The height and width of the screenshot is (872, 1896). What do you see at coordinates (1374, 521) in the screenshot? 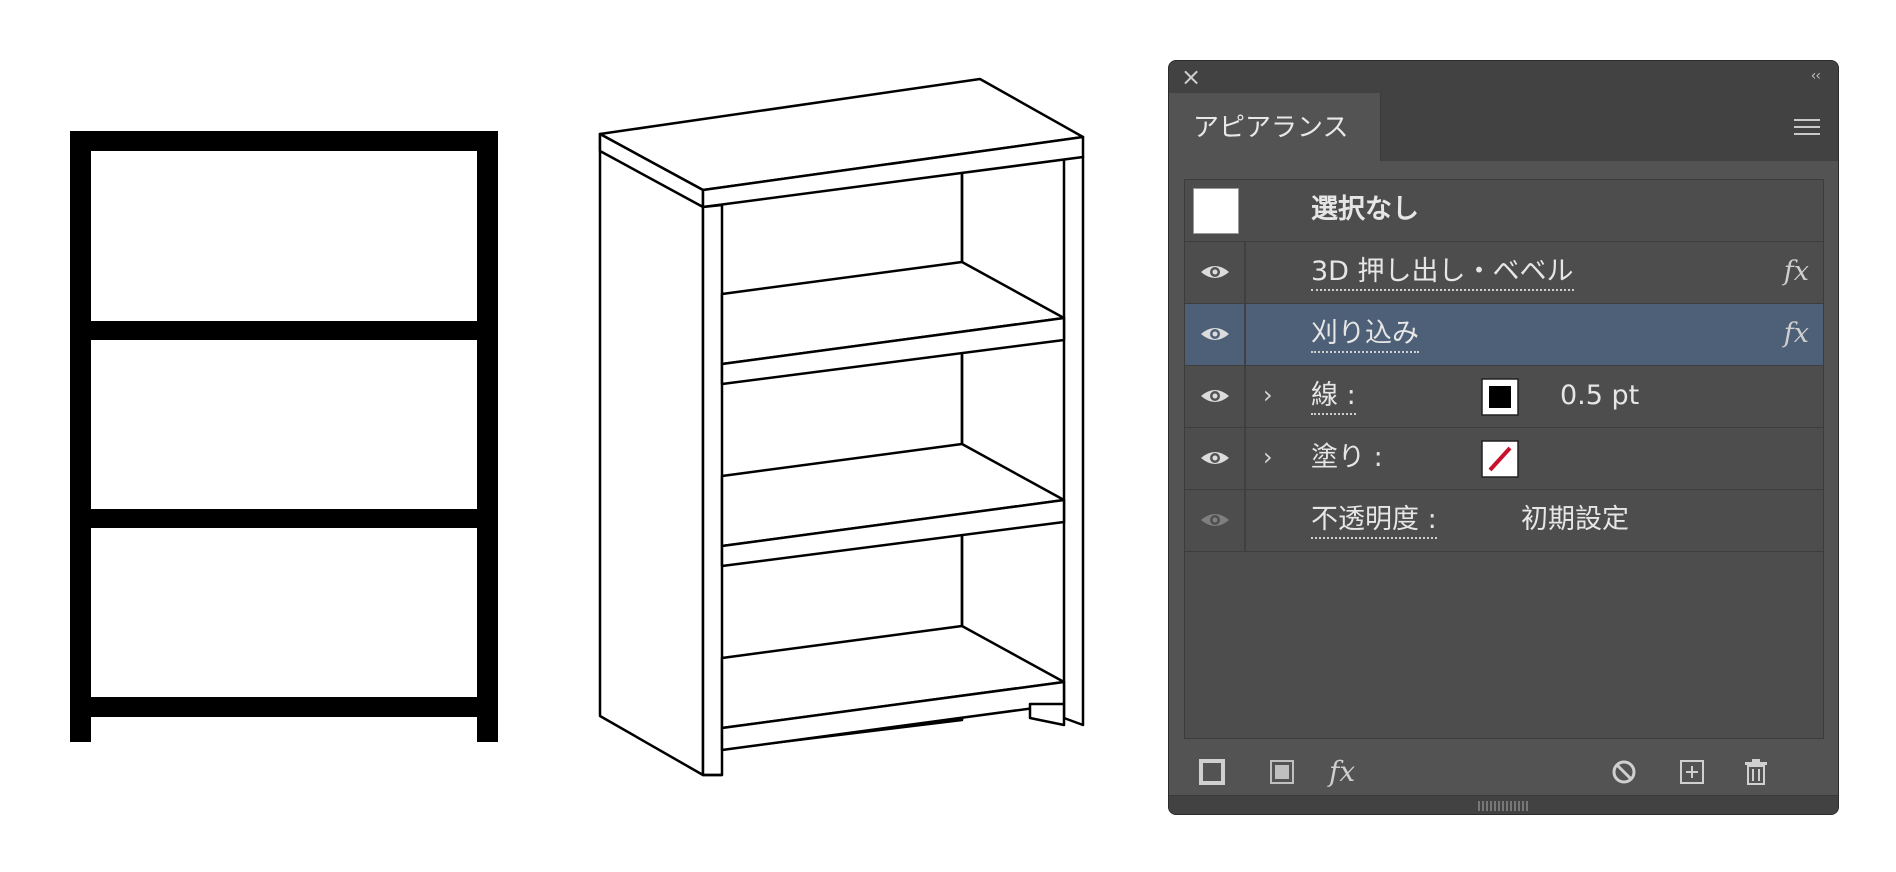
I see `opacity-label: 不透明度 :` at bounding box center [1374, 521].